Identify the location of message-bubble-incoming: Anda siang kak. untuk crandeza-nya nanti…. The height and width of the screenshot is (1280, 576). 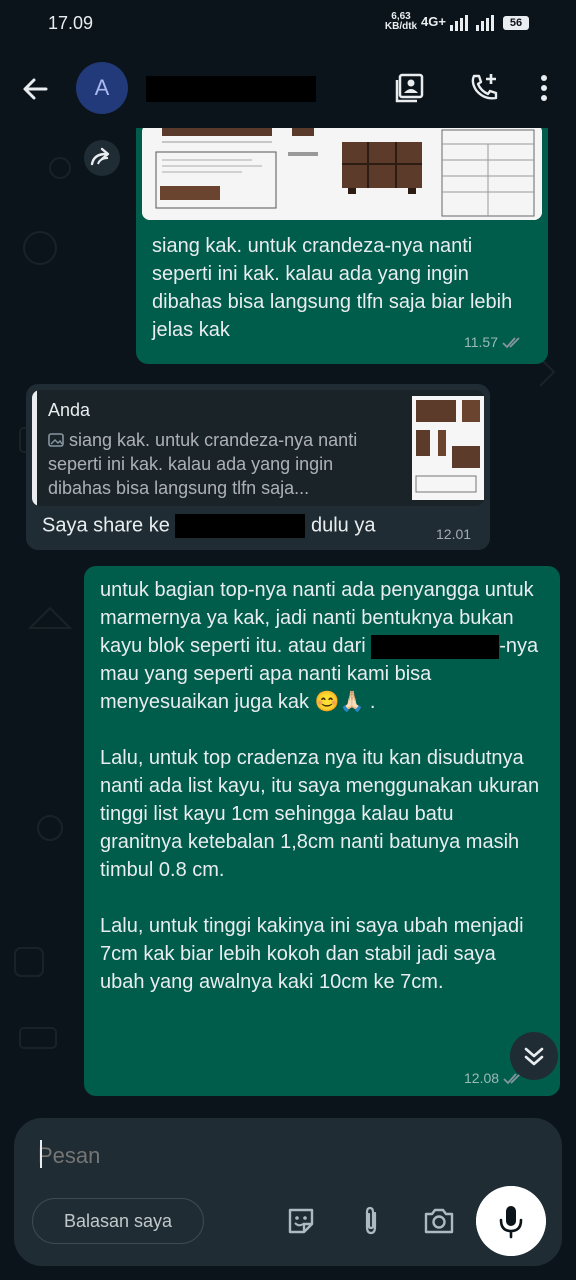
(258, 467).